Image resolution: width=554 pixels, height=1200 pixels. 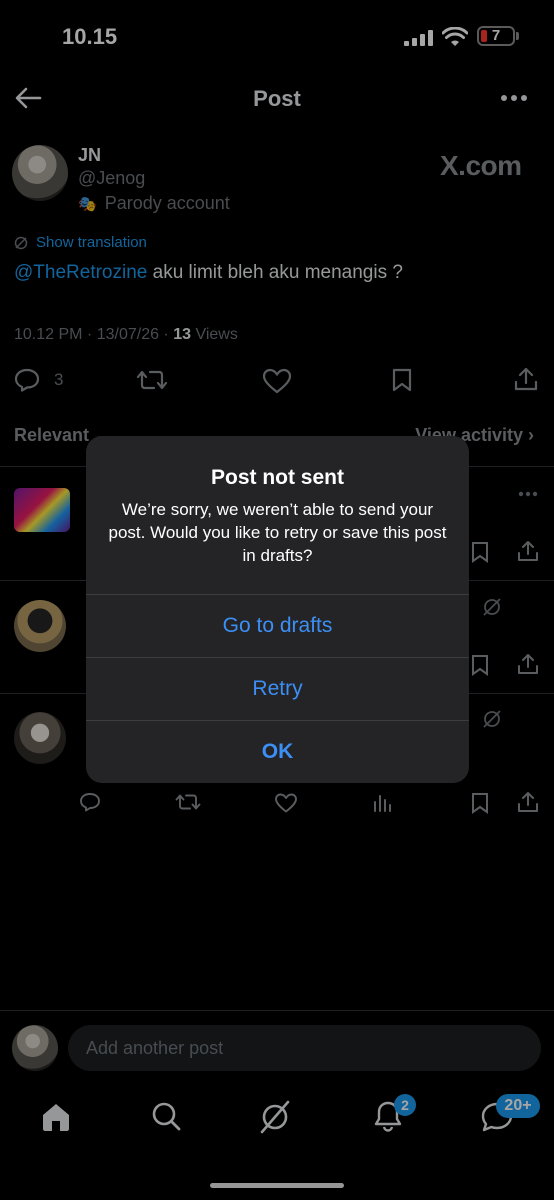 What do you see at coordinates (277, 689) in the screenshot?
I see `retry-button: Retry` at bounding box center [277, 689].